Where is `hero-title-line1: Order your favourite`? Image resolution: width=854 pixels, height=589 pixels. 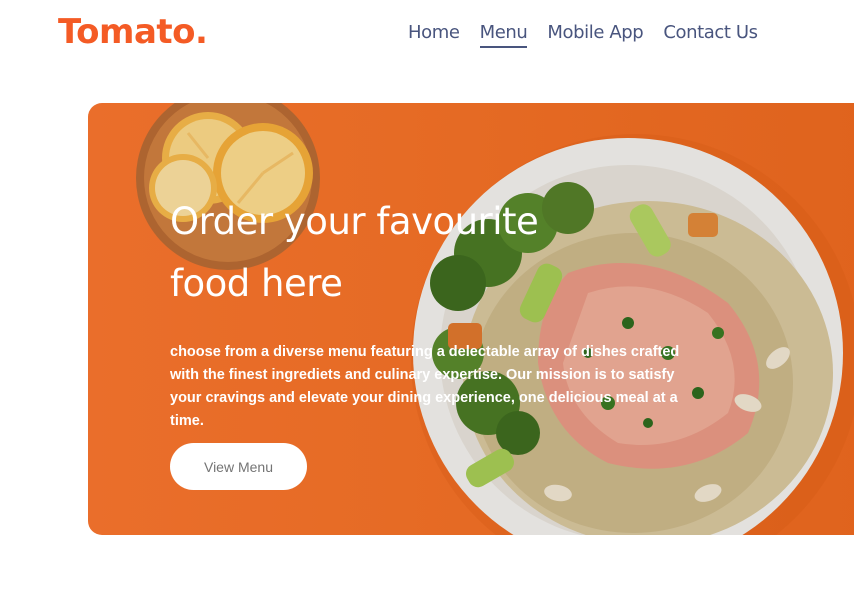
hero-title-line1: Order your favourite is located at coordinates (354, 221).